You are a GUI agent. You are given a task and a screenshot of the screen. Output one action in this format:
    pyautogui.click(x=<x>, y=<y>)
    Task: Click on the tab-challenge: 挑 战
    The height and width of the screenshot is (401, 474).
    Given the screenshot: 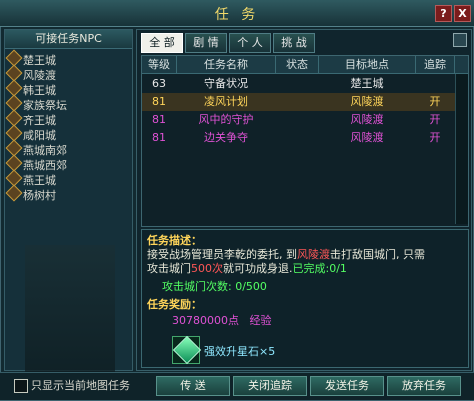 What is the action you would take?
    pyautogui.click(x=294, y=43)
    